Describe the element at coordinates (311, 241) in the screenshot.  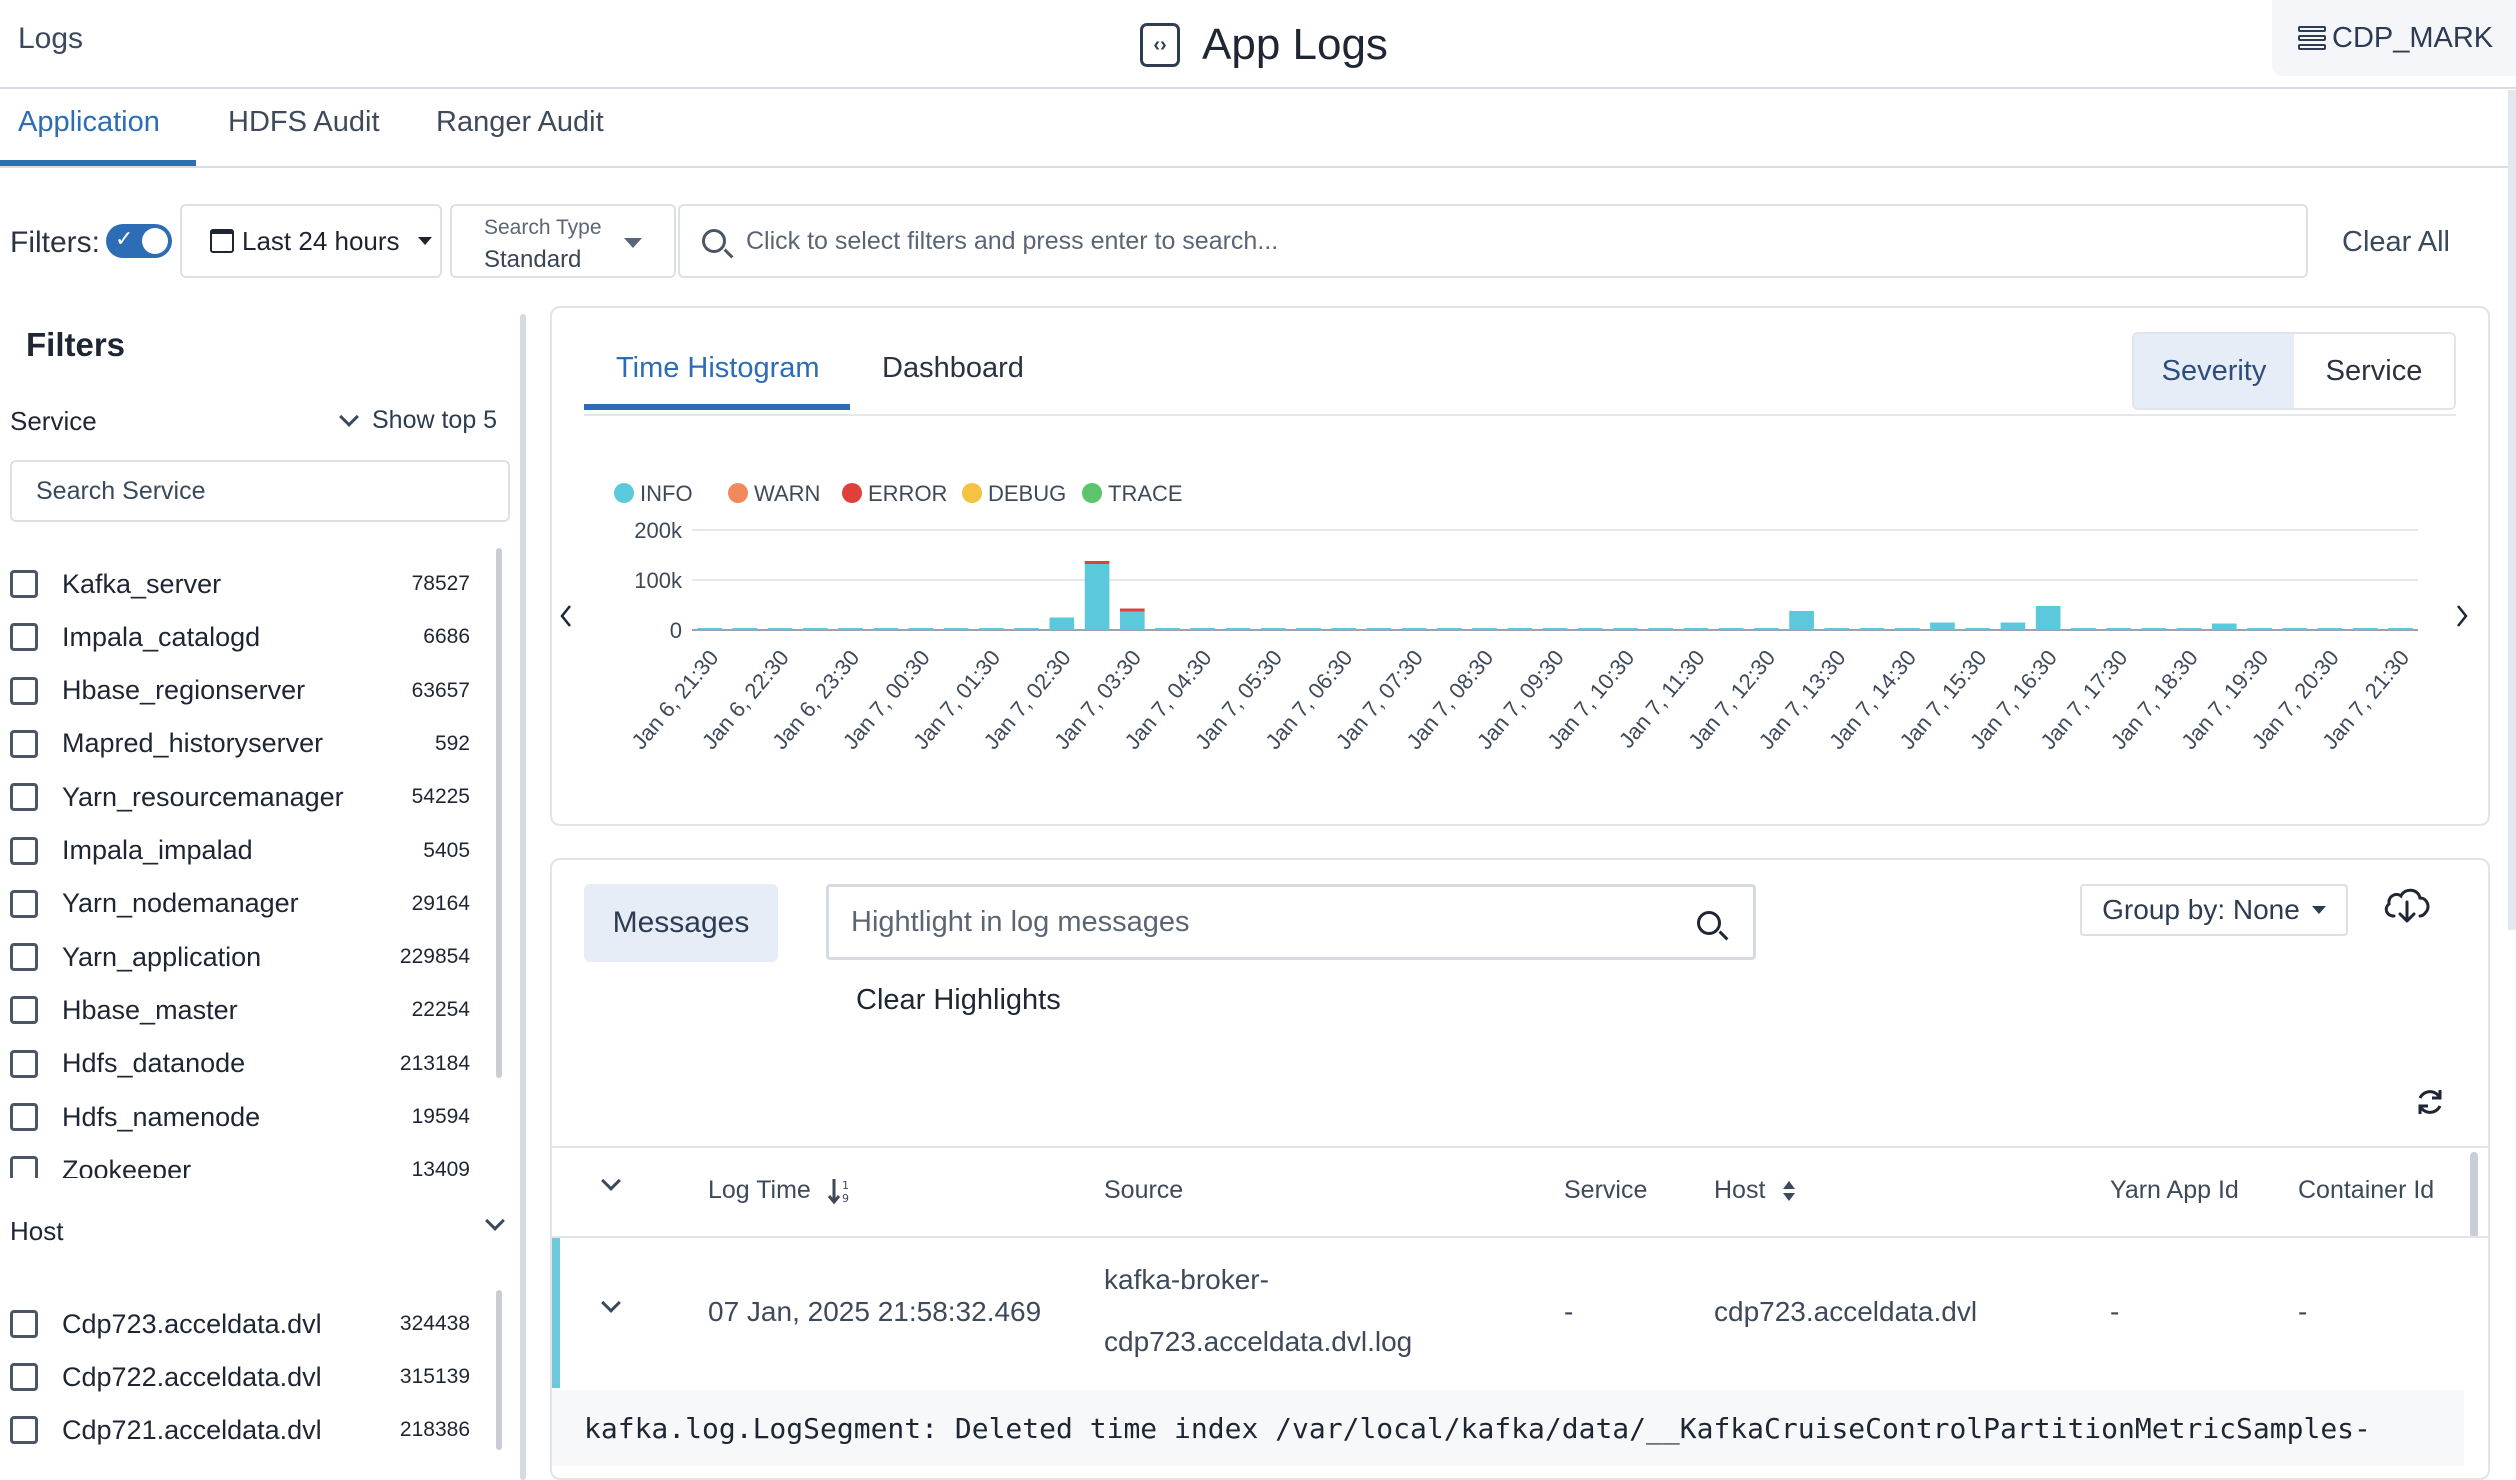
I see `date-range-dropdown: Last 24 hours` at that location.